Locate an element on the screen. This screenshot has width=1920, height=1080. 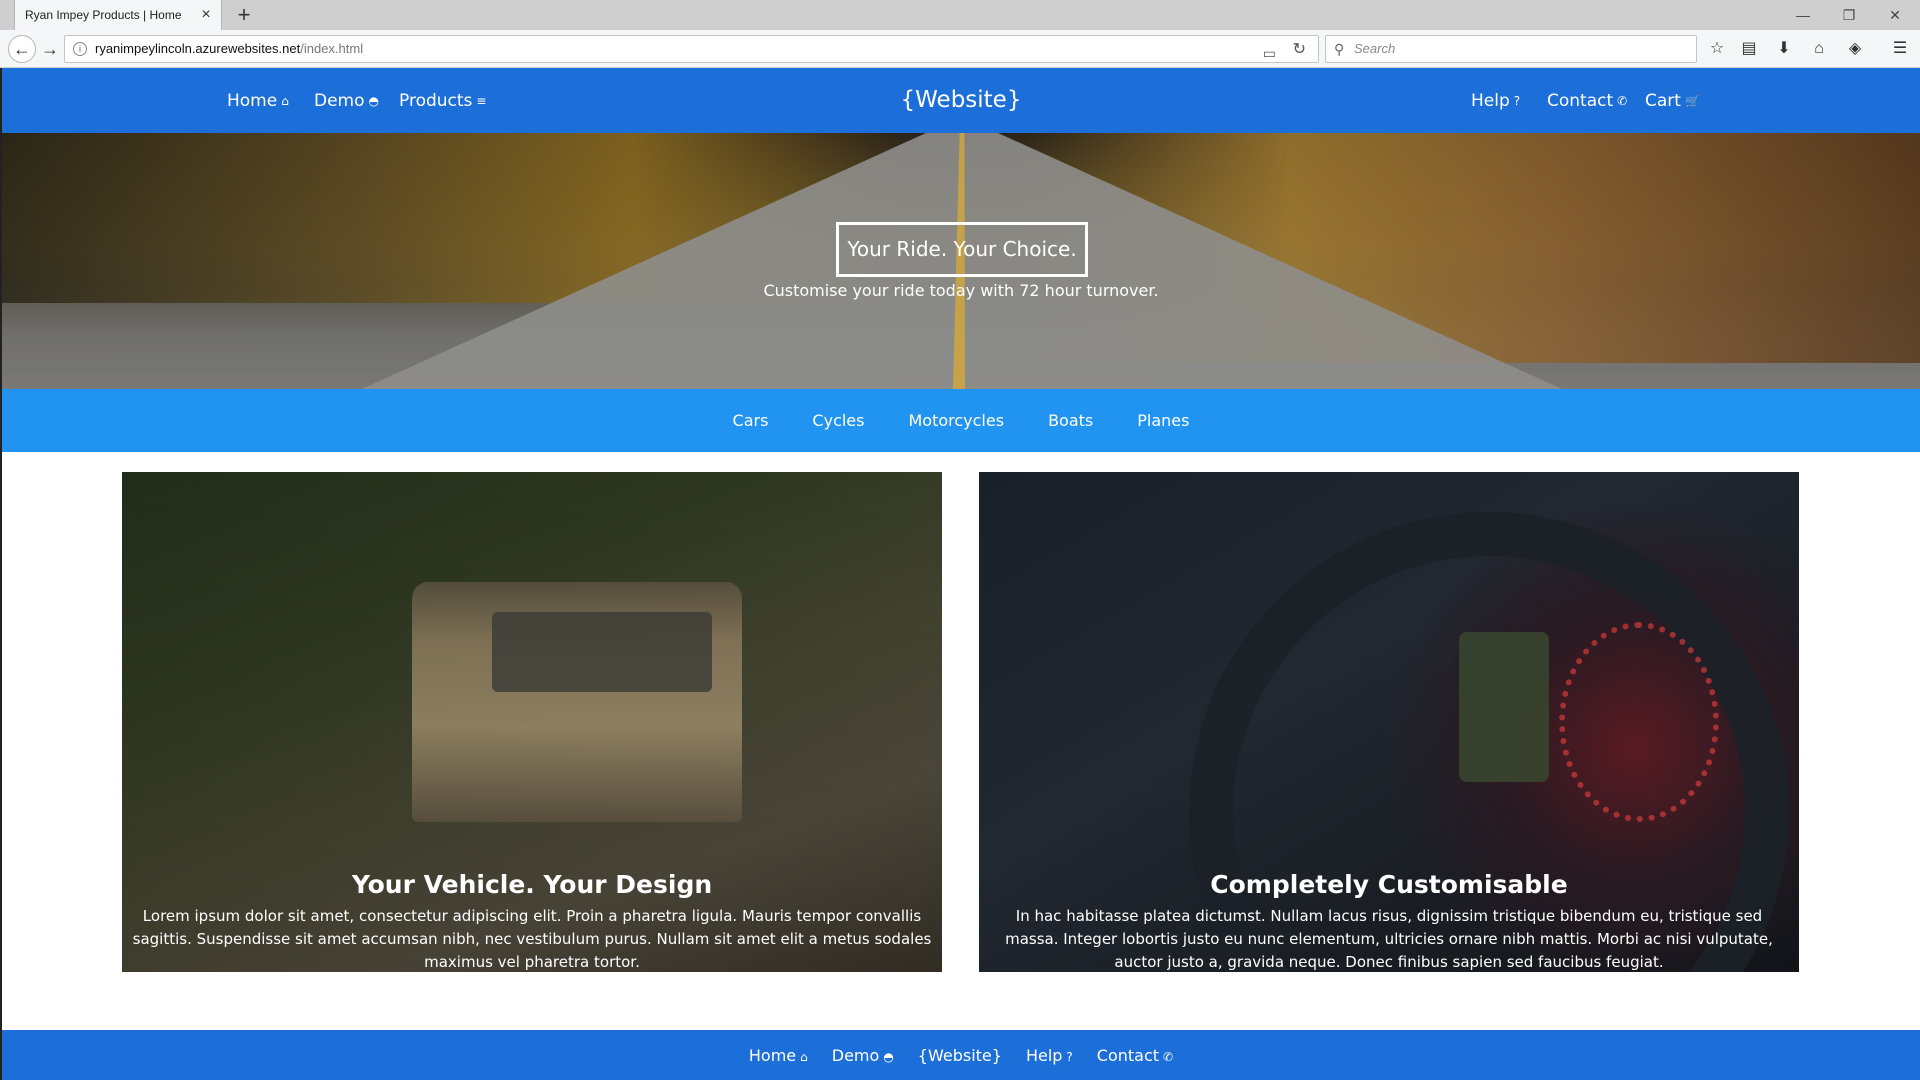
nav-products: Products ≡ is located at coordinates (442, 100).